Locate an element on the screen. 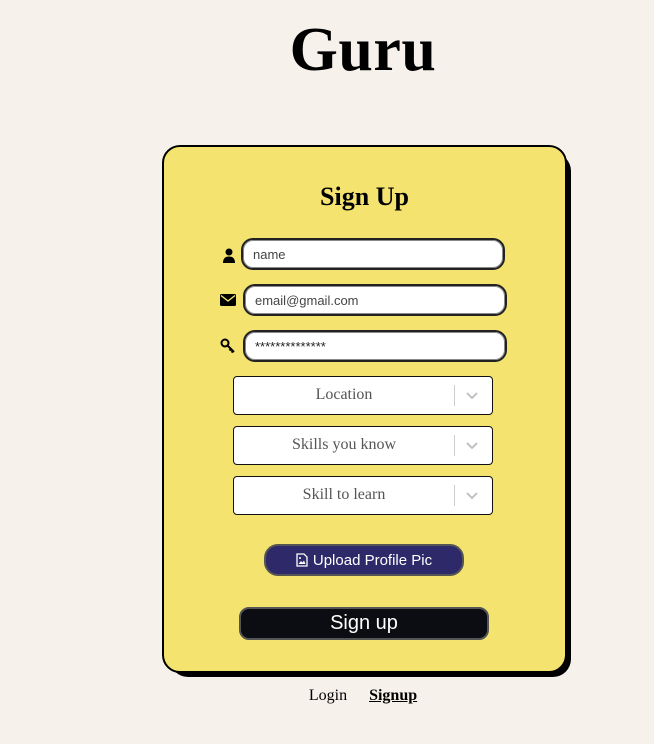 The height and width of the screenshot is (744, 654). bottom-nav: Login Signup is located at coordinates (327, 696).